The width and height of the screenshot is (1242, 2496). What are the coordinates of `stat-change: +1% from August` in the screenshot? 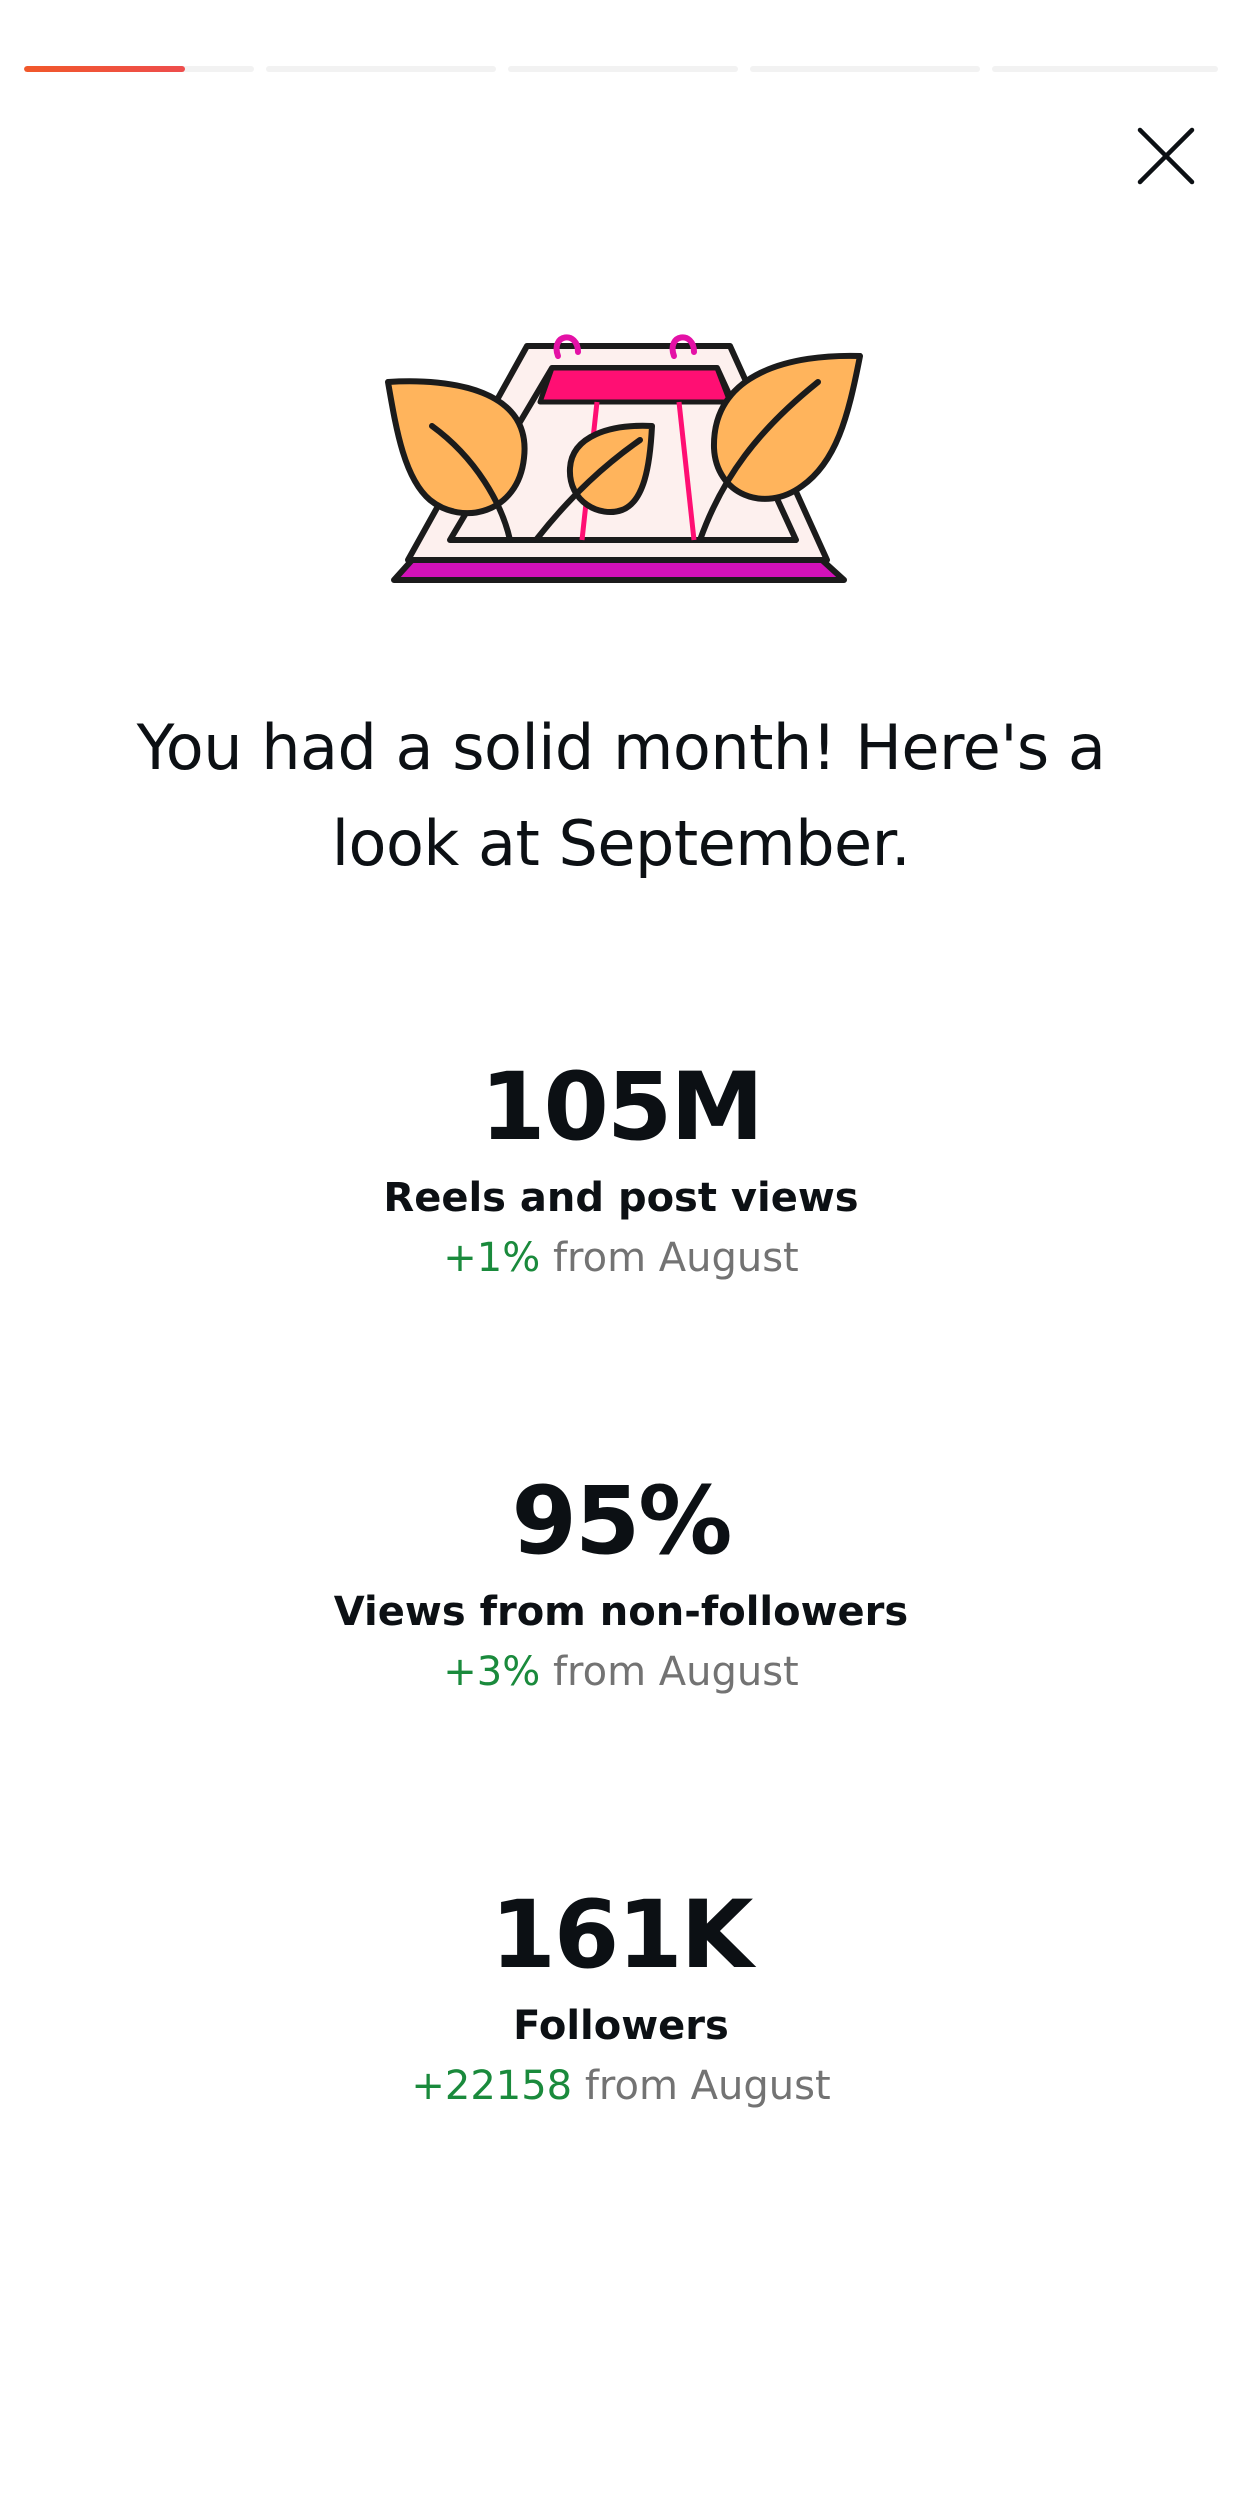 It's located at (621, 1258).